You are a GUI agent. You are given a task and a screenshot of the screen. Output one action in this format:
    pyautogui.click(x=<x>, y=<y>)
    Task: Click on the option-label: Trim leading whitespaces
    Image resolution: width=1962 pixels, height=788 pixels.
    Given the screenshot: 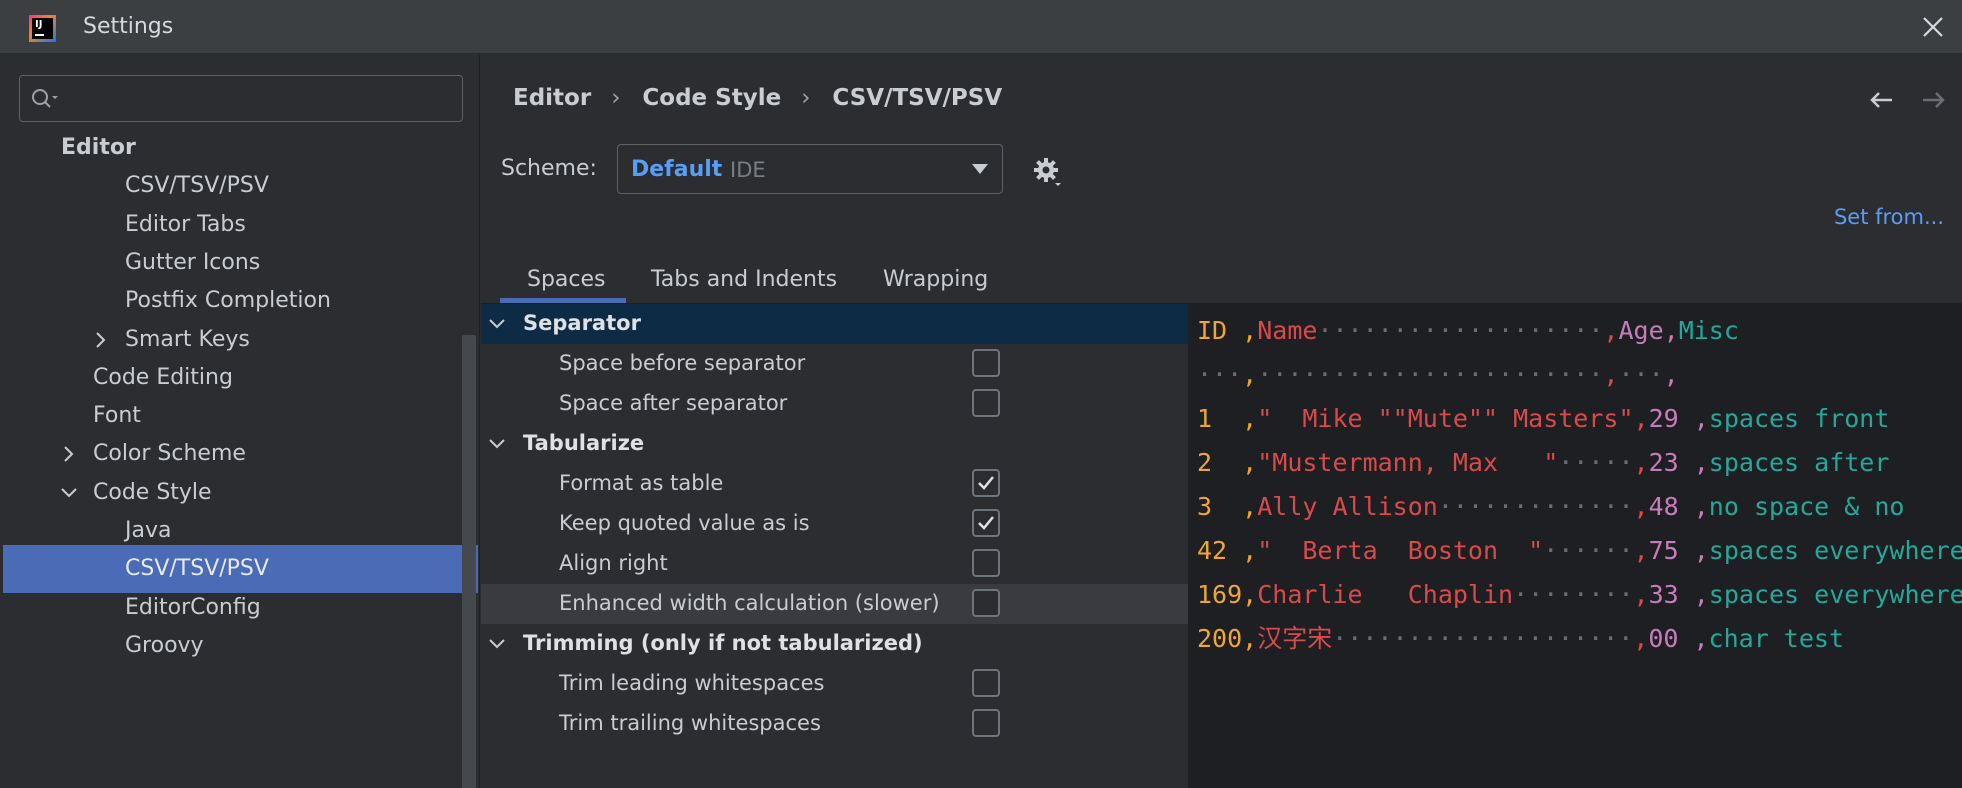 What is the action you would take?
    pyautogui.click(x=692, y=683)
    